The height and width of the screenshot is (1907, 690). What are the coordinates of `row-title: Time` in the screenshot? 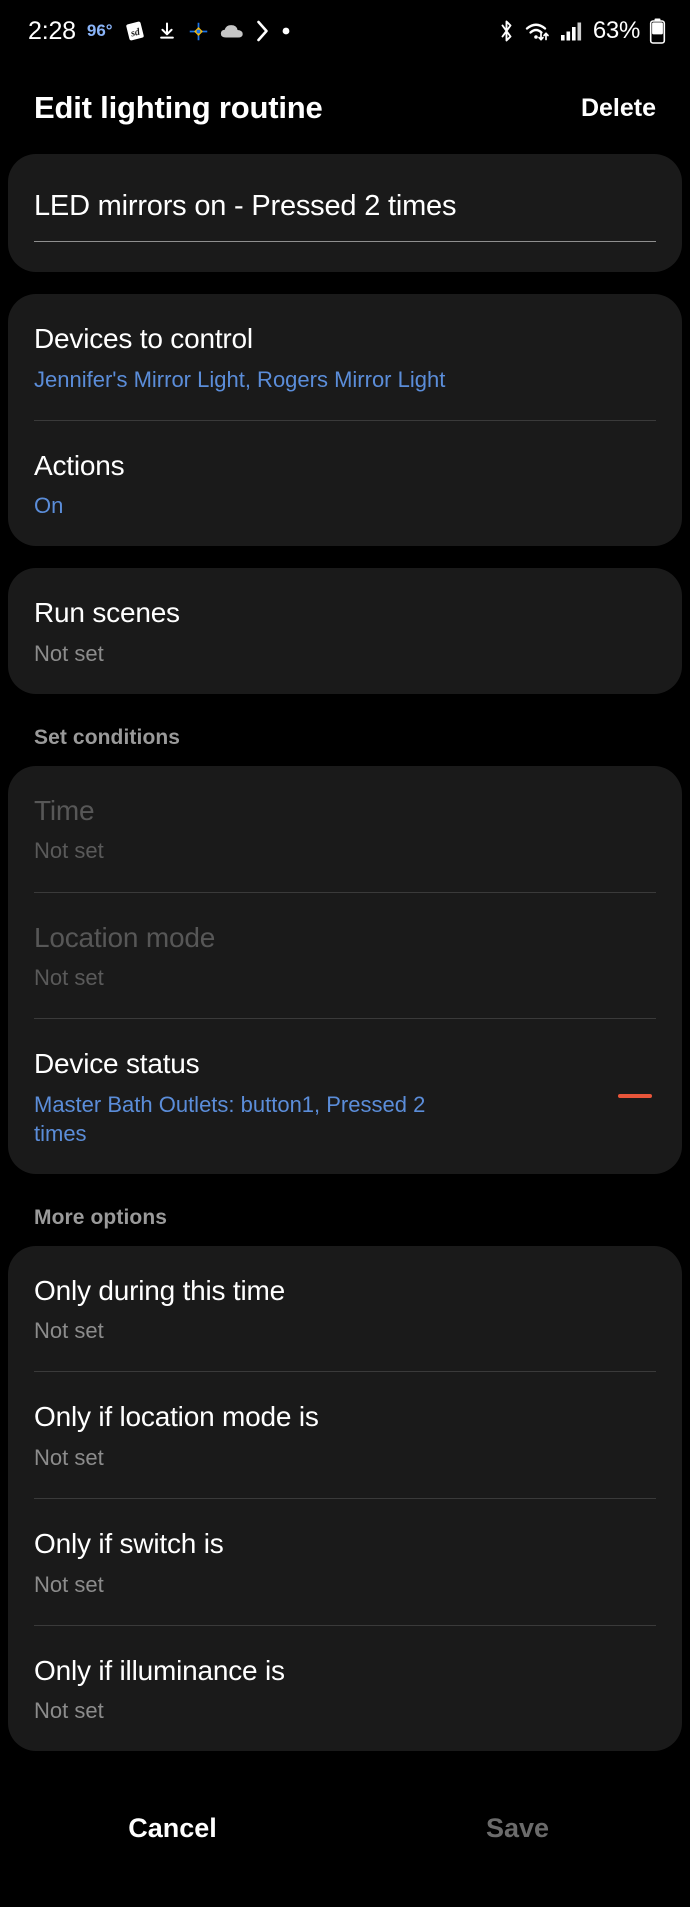 It's located at (64, 810).